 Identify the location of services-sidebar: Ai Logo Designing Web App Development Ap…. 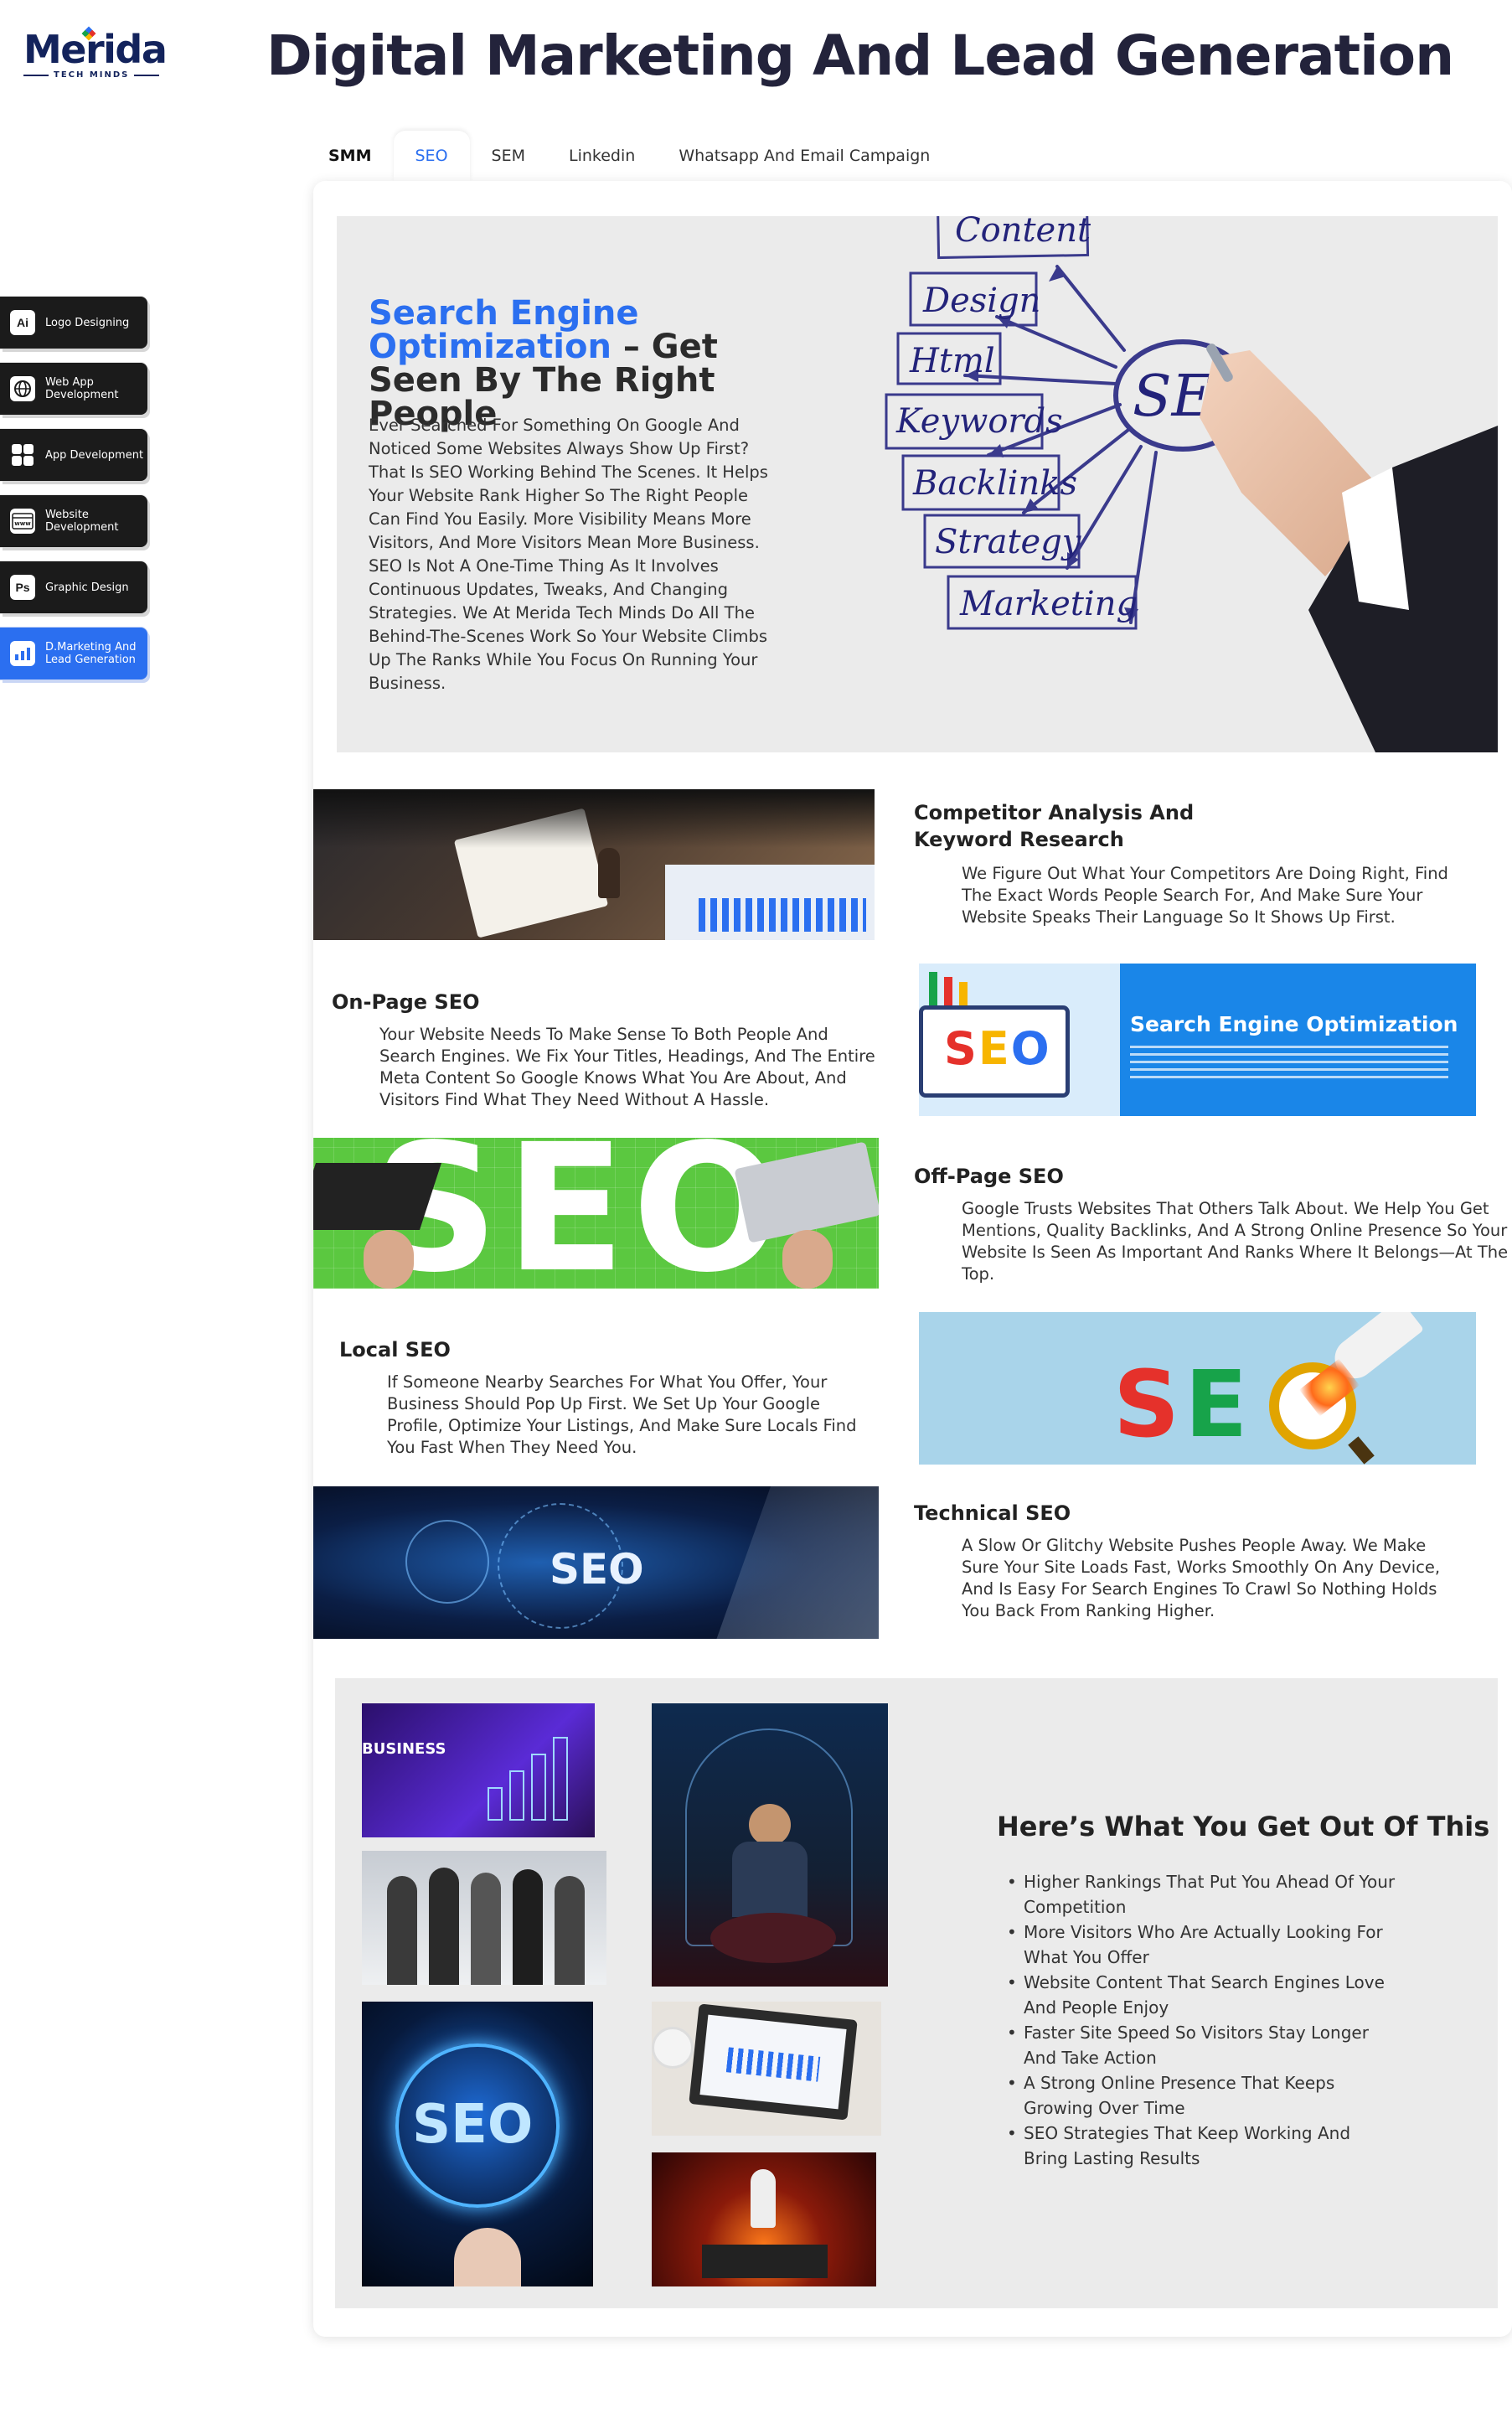
(75, 495).